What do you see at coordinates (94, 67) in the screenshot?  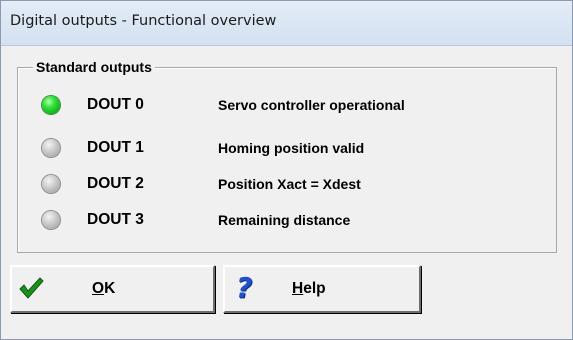 I see `group-label: Standard outputs` at bounding box center [94, 67].